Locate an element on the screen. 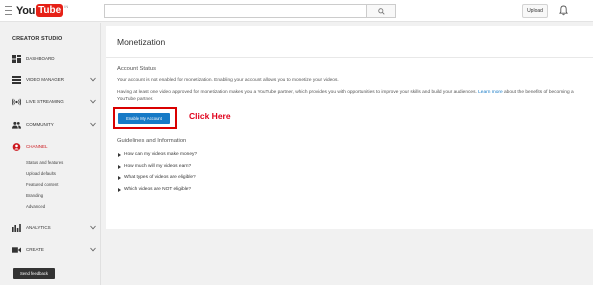 The width and height of the screenshot is (593, 285). sidebar-item-label: CREATE is located at coordinates (35, 249).